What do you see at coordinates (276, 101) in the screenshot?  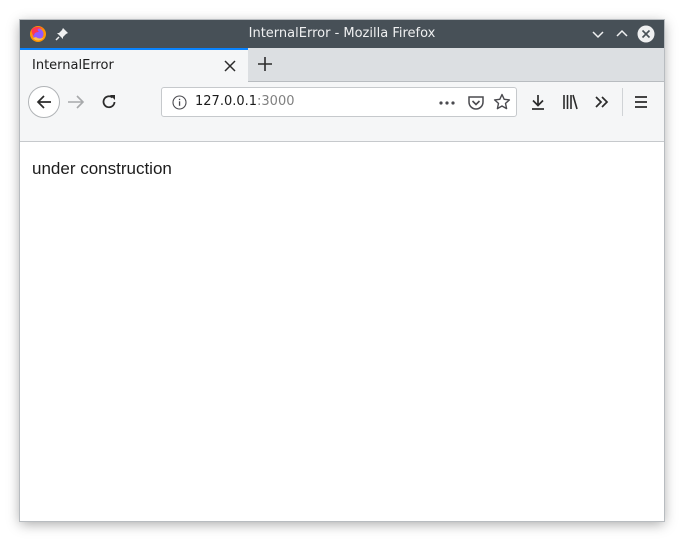 I see `url-port: :3000` at bounding box center [276, 101].